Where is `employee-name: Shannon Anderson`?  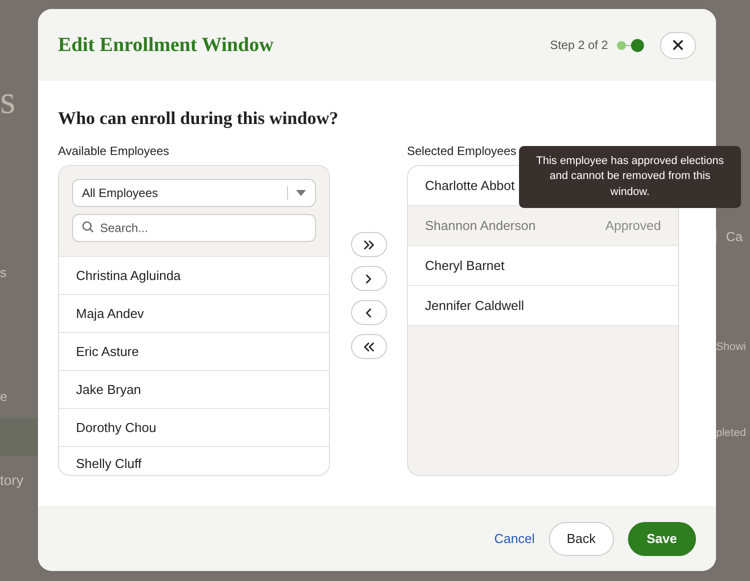 employee-name: Shannon Anderson is located at coordinates (480, 225).